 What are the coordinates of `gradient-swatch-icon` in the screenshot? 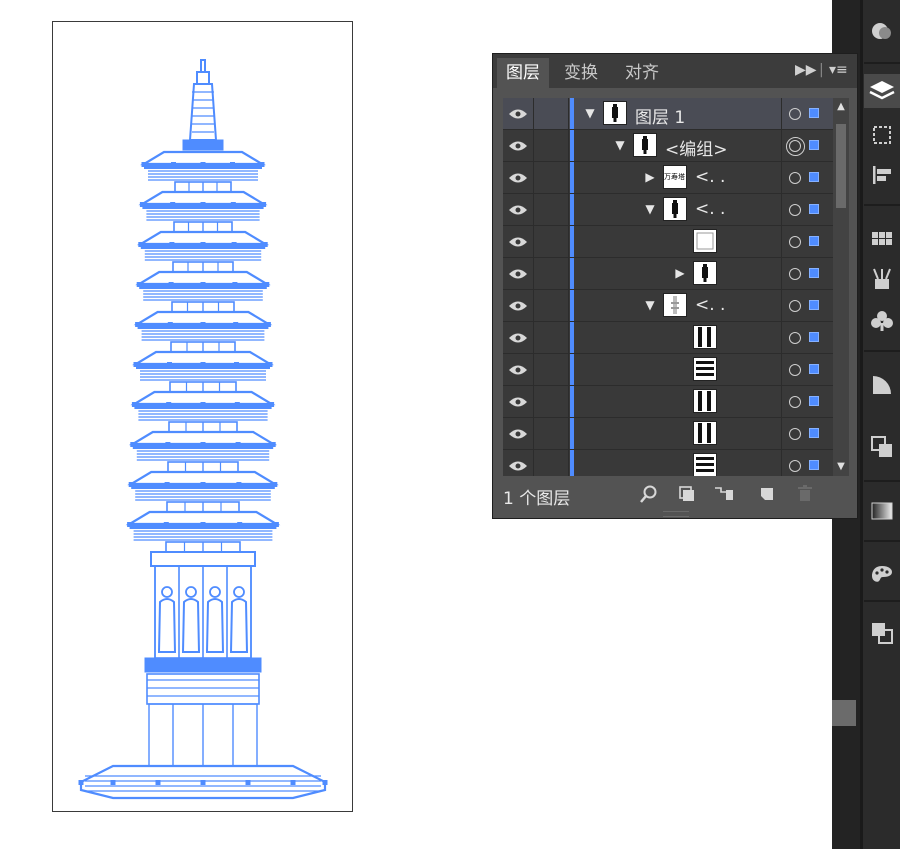 It's located at (882, 511).